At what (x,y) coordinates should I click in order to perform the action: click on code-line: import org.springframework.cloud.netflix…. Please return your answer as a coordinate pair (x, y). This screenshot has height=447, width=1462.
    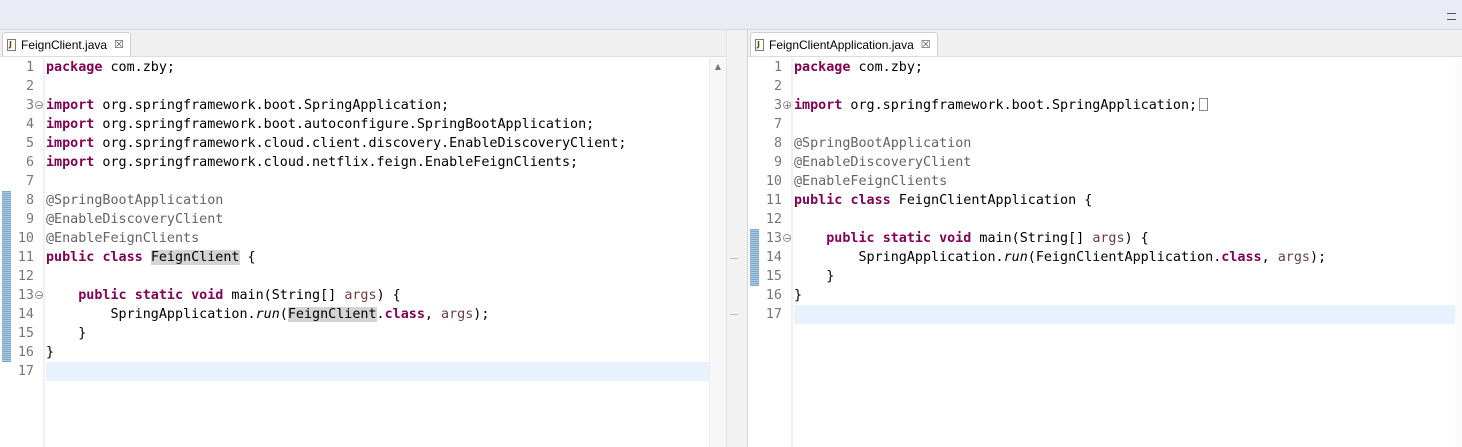
    Looking at the image, I should click on (378, 162).